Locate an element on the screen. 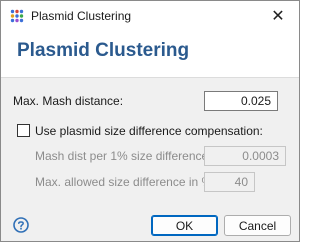 The width and height of the screenshot is (320, 242). close-button: ✕ is located at coordinates (278, 16).